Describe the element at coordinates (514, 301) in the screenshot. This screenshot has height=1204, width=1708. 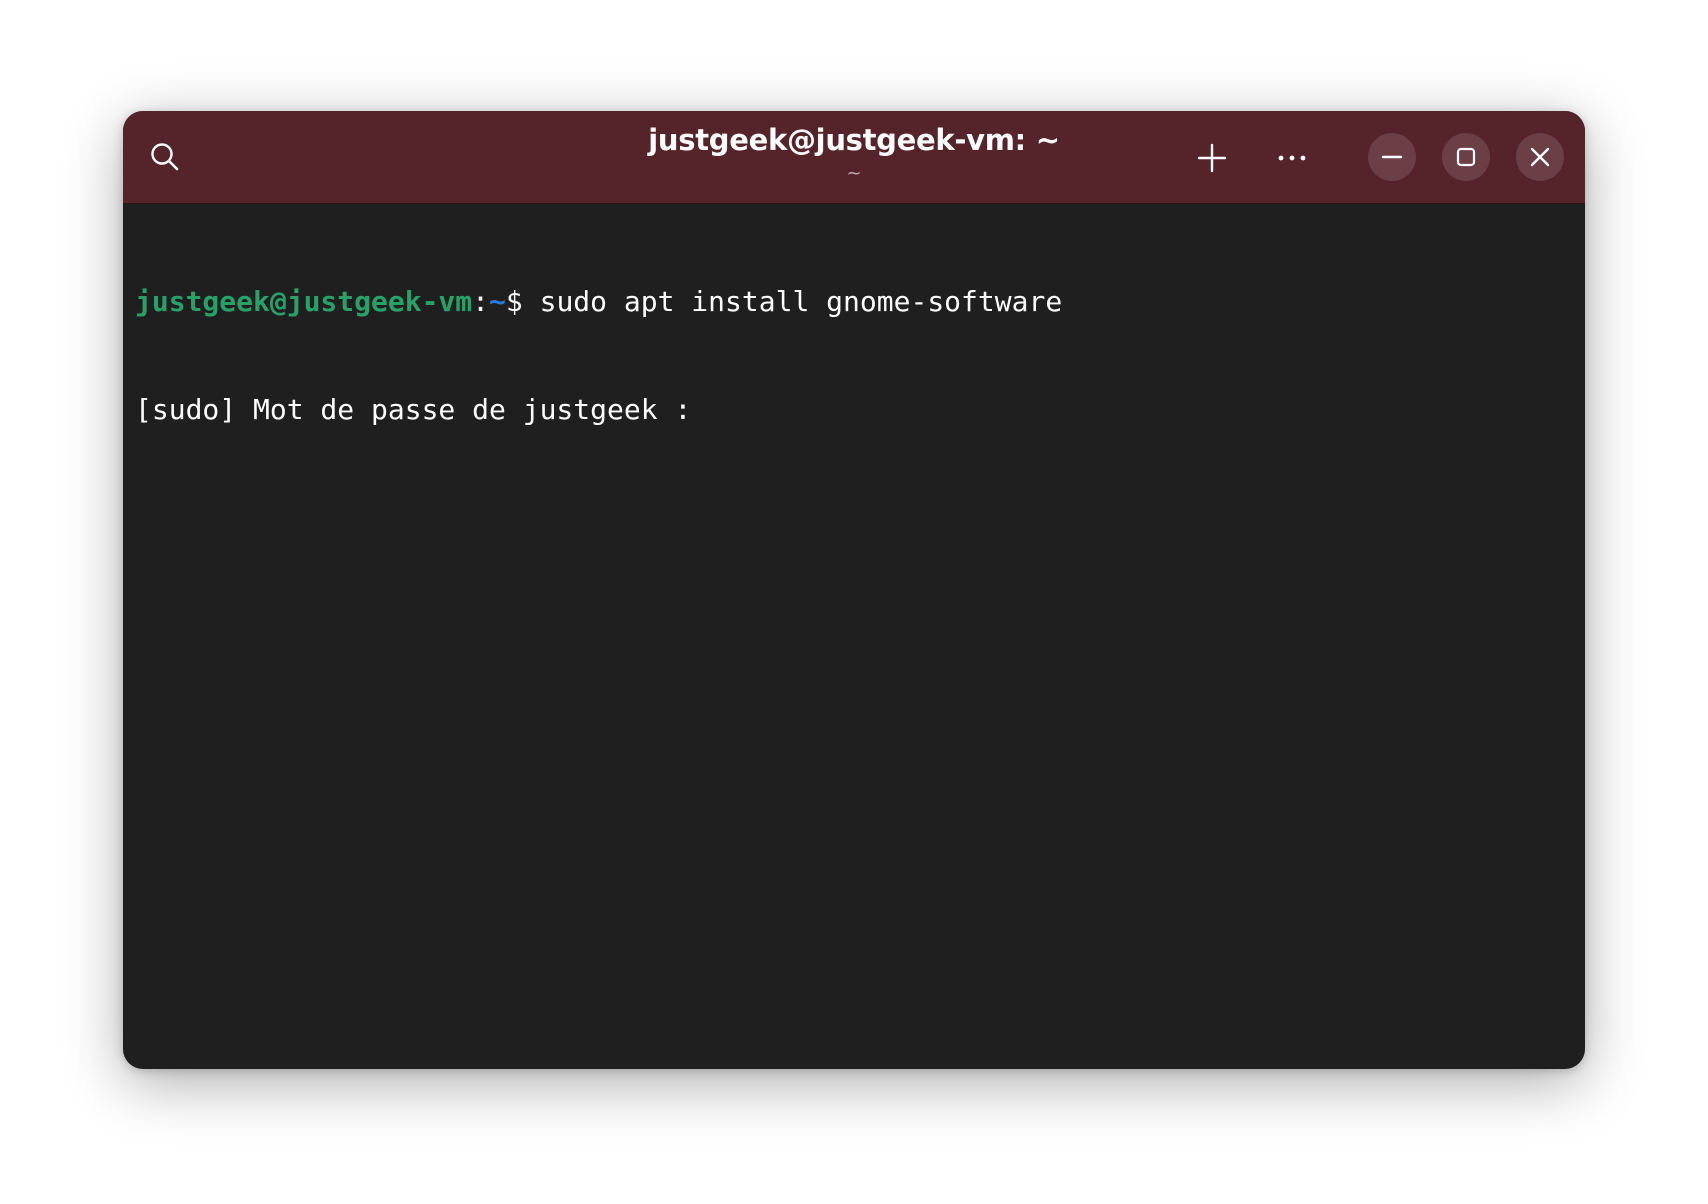
I see `prompt-symbol: $` at that location.